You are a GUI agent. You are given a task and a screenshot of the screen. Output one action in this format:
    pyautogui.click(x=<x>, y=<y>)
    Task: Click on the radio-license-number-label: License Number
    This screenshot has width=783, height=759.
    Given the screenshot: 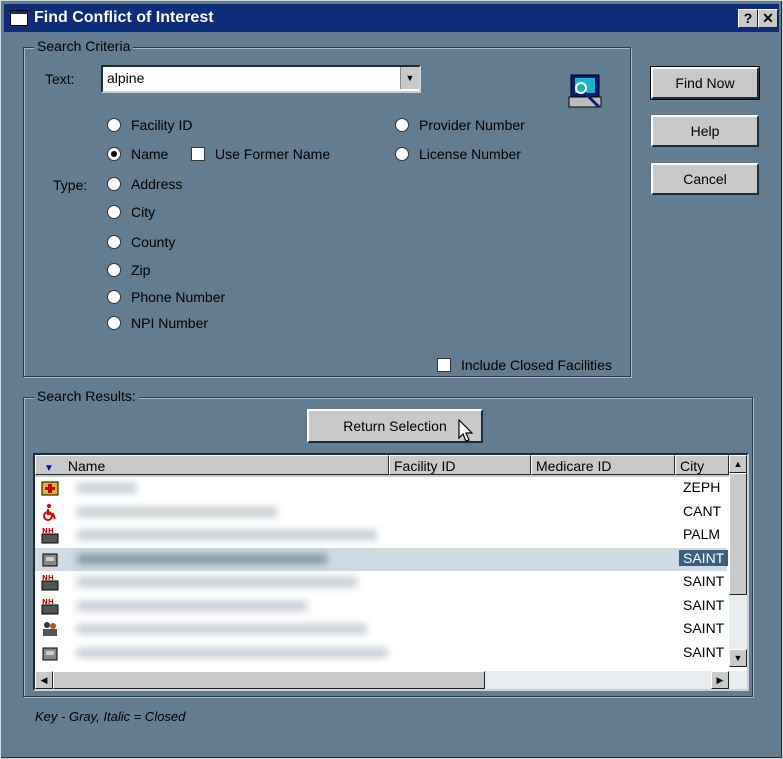 What is the action you would take?
    pyautogui.click(x=470, y=154)
    